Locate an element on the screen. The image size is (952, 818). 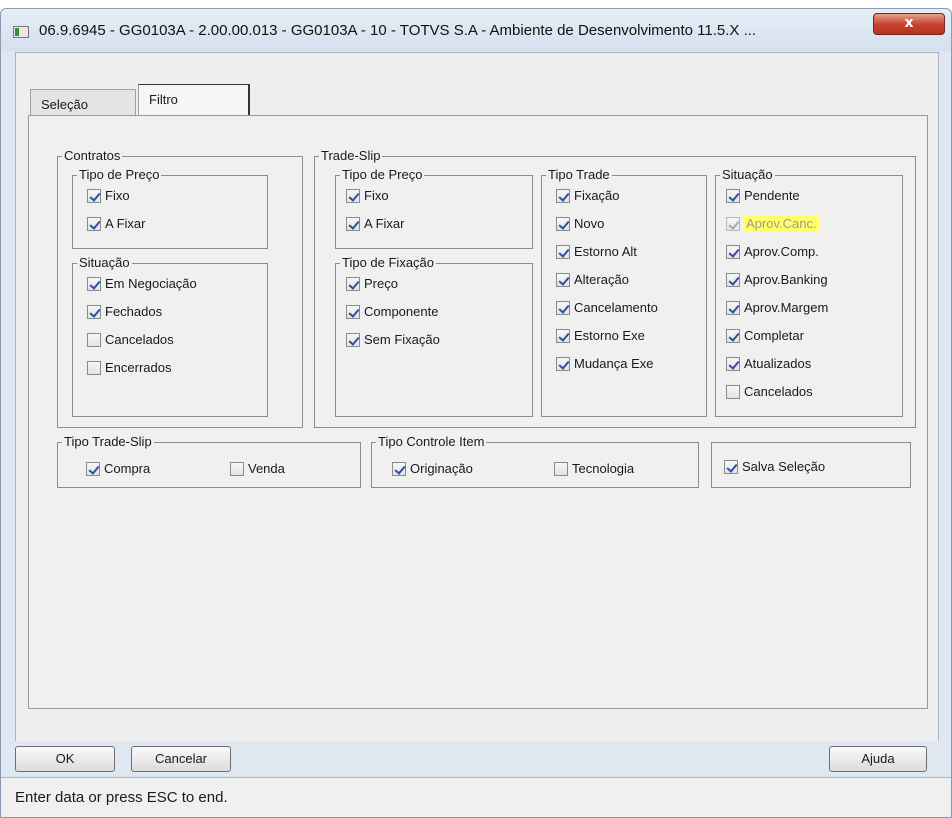
checkbox-estorno-exe: Estorno Exe is located at coordinates (600, 335).